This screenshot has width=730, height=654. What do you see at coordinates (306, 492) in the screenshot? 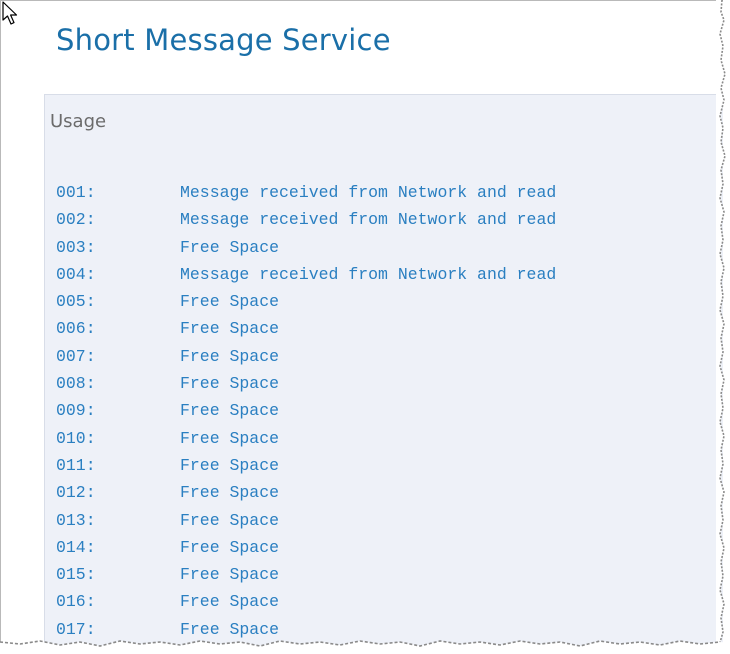
I see `sms-slot-row: 012: Free Space` at bounding box center [306, 492].